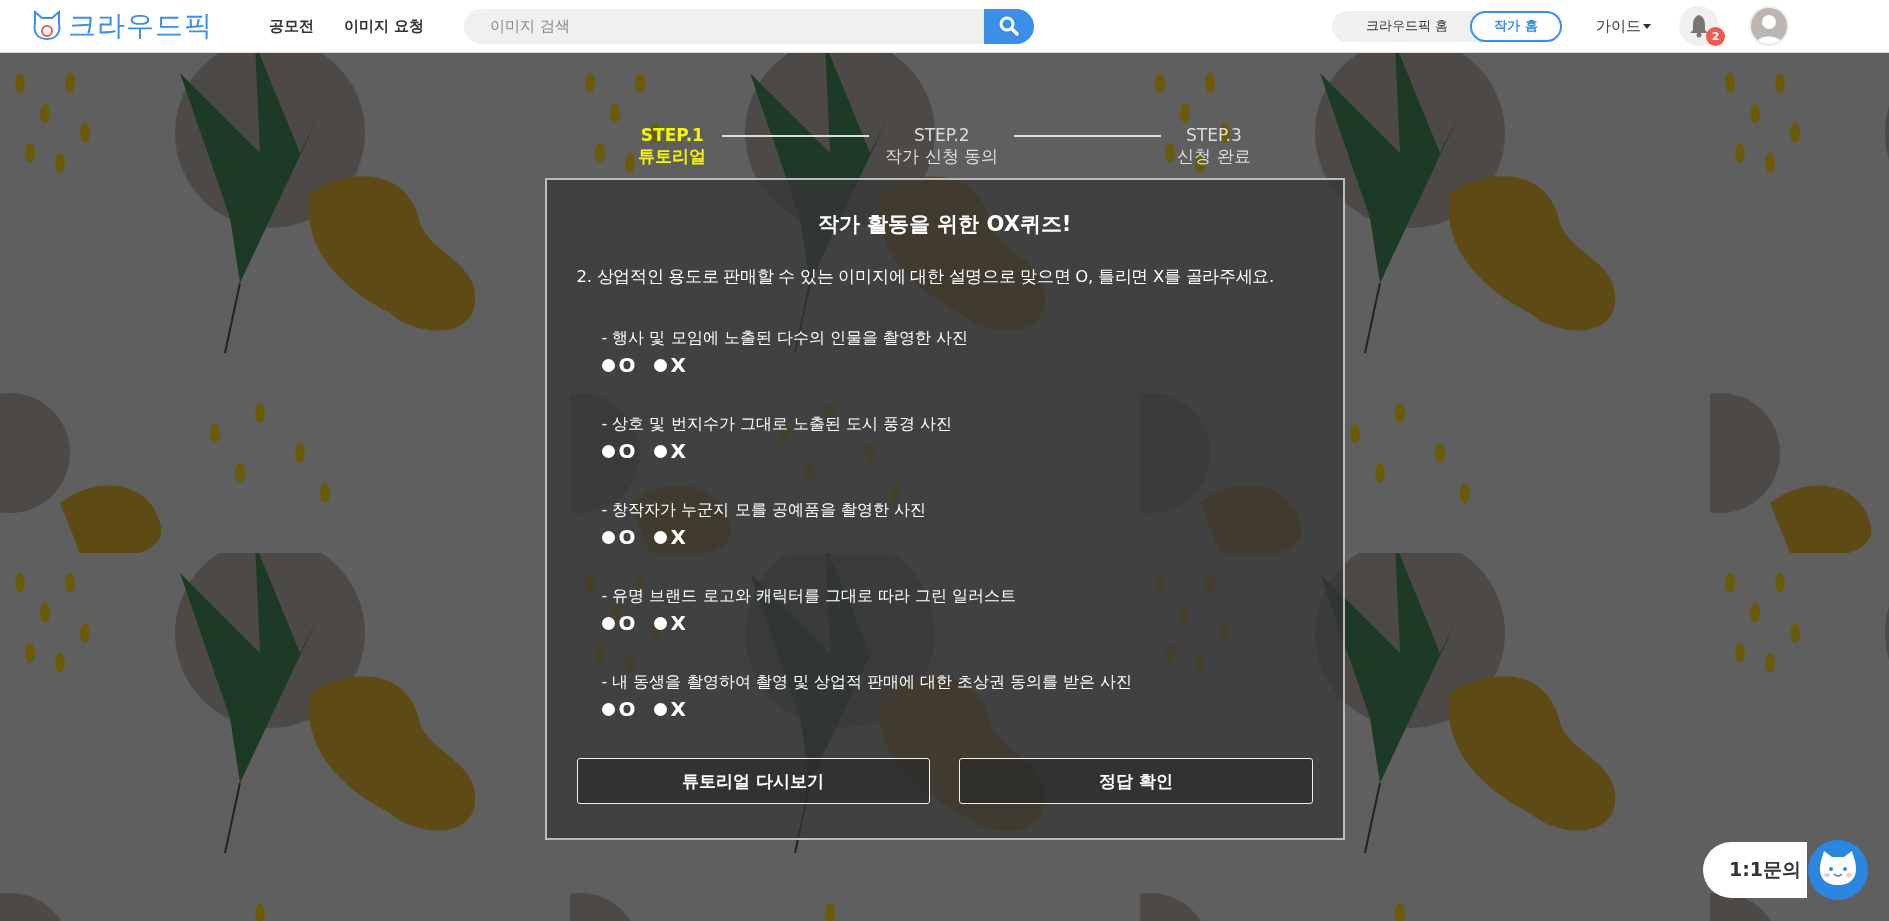  Describe the element at coordinates (785, 338) in the screenshot. I see `quiz-statement: - 행사 및 모임에 노출된 다수의 인물을 촬영한 사진` at that location.